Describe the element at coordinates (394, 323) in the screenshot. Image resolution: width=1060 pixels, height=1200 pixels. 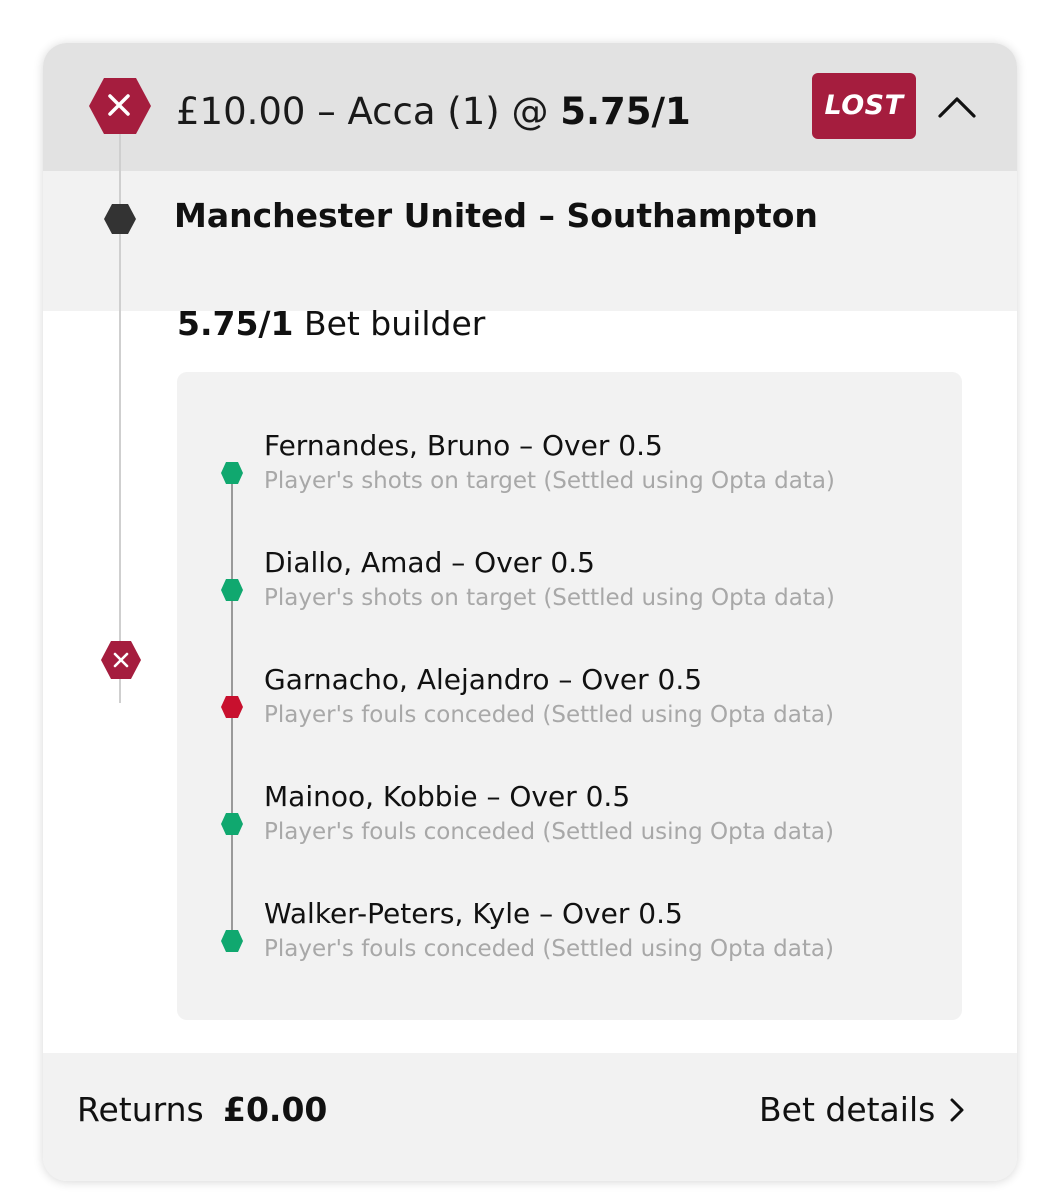
I see `bet-builder-label: Bet builder` at that location.